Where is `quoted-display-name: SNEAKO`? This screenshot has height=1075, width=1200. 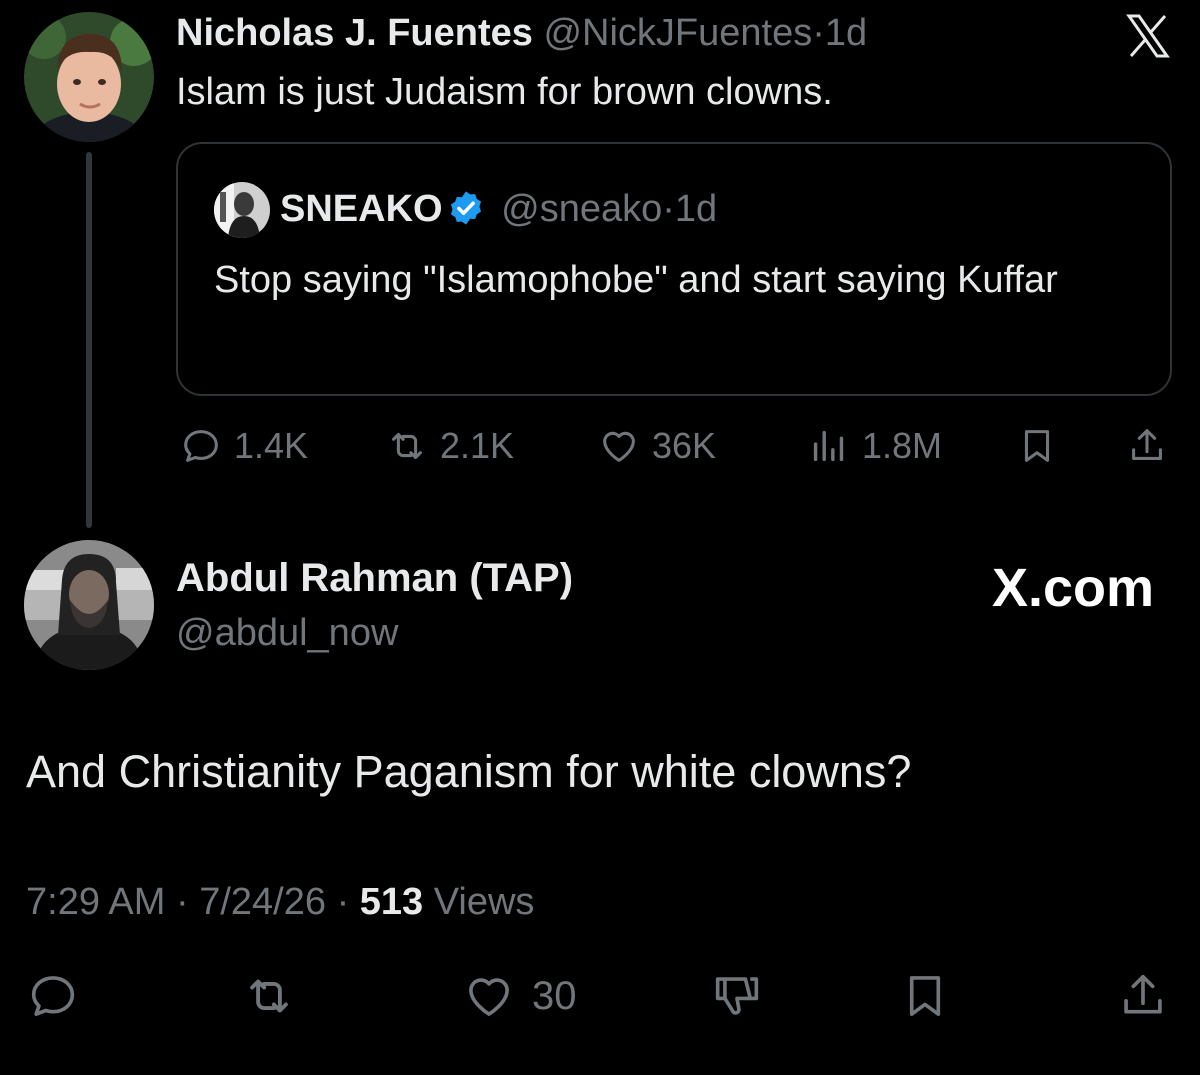
quoted-display-name: SNEAKO is located at coordinates (361, 209).